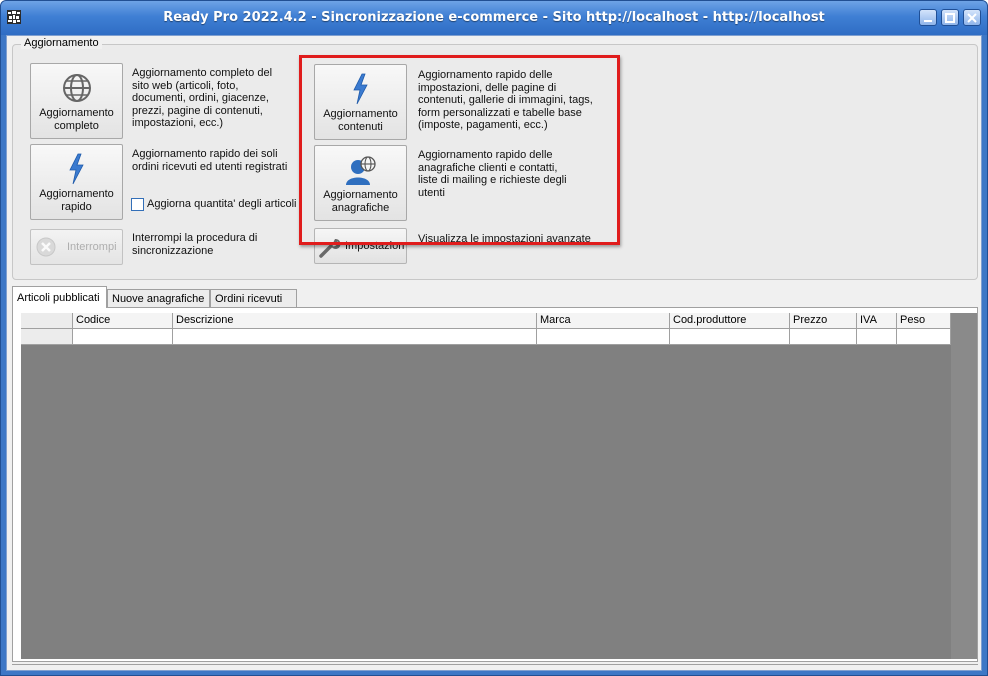  Describe the element at coordinates (47, 337) in the screenshot. I see `row-indicator` at that location.